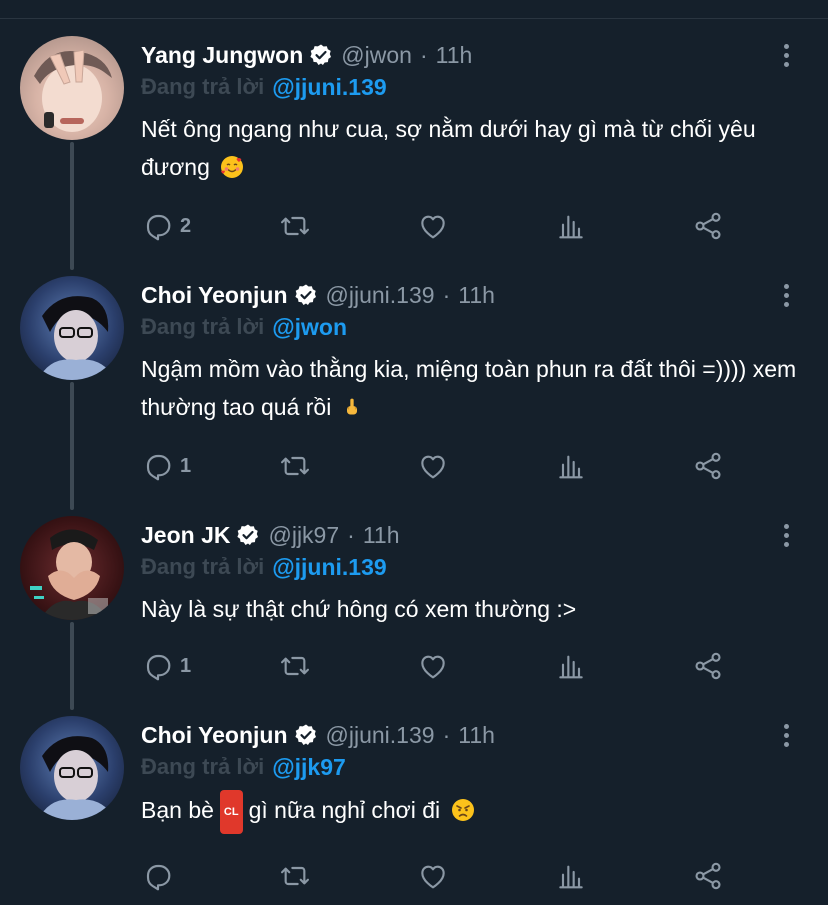  Describe the element at coordinates (462, 810) in the screenshot. I see `angry-face-icon` at that location.